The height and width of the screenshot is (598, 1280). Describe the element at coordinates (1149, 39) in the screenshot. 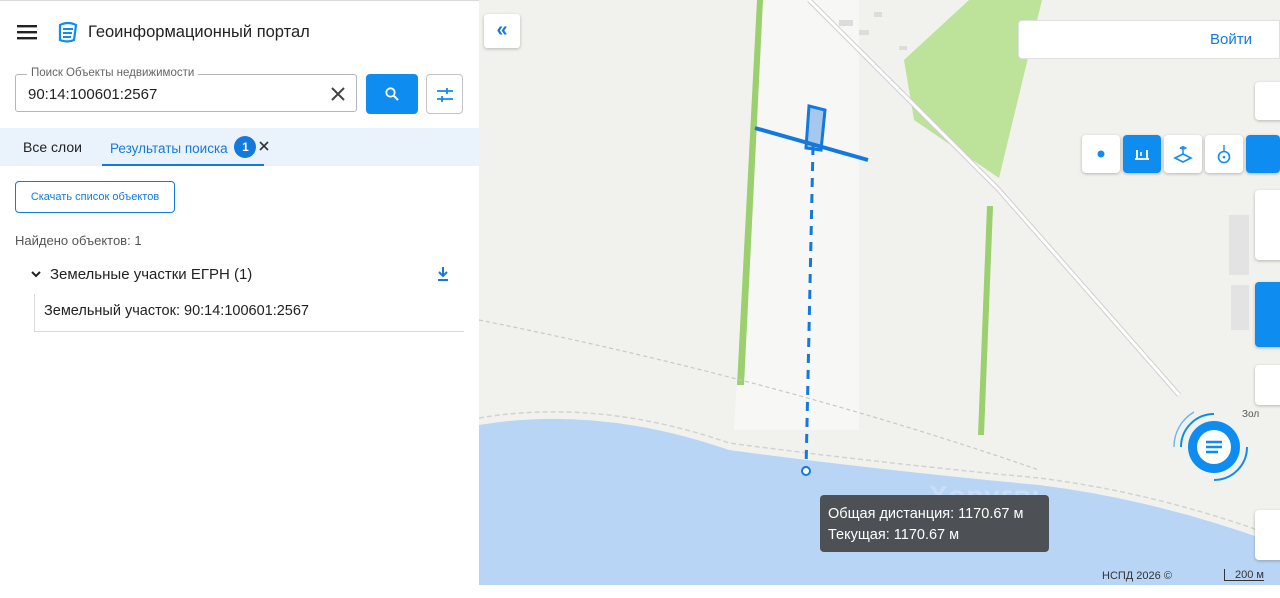

I see `login-button: Войти` at that location.